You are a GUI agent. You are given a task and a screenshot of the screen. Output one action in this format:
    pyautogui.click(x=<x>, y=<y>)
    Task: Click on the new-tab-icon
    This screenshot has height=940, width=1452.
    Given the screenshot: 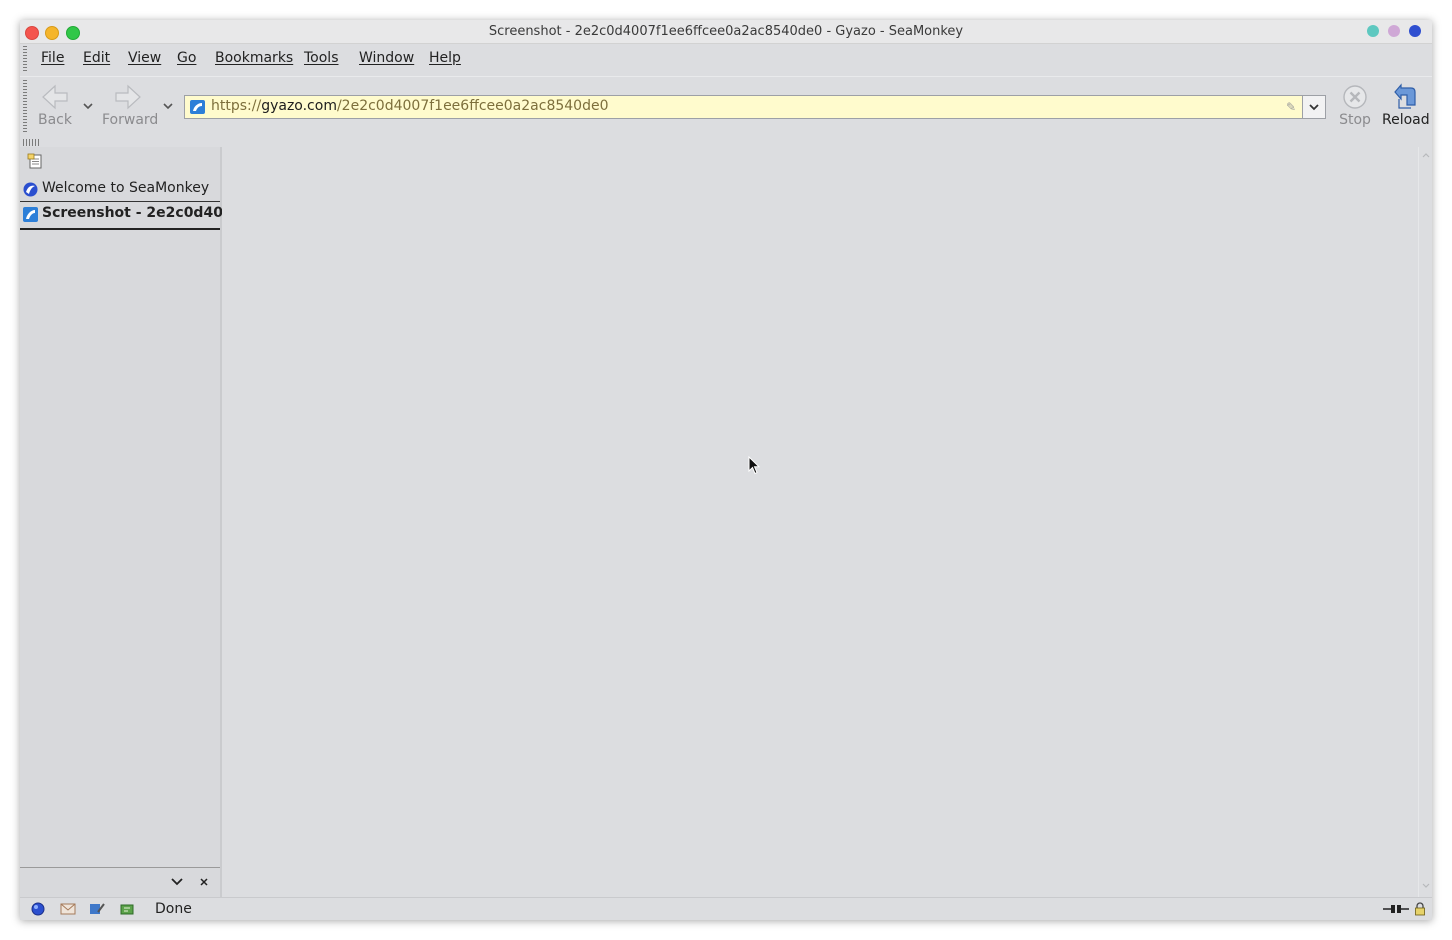 What is the action you would take?
    pyautogui.click(x=35, y=161)
    